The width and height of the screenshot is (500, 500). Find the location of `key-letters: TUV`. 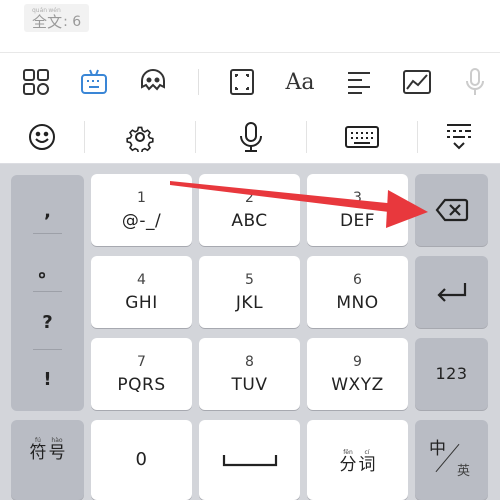

key-letters: TUV is located at coordinates (249, 384).